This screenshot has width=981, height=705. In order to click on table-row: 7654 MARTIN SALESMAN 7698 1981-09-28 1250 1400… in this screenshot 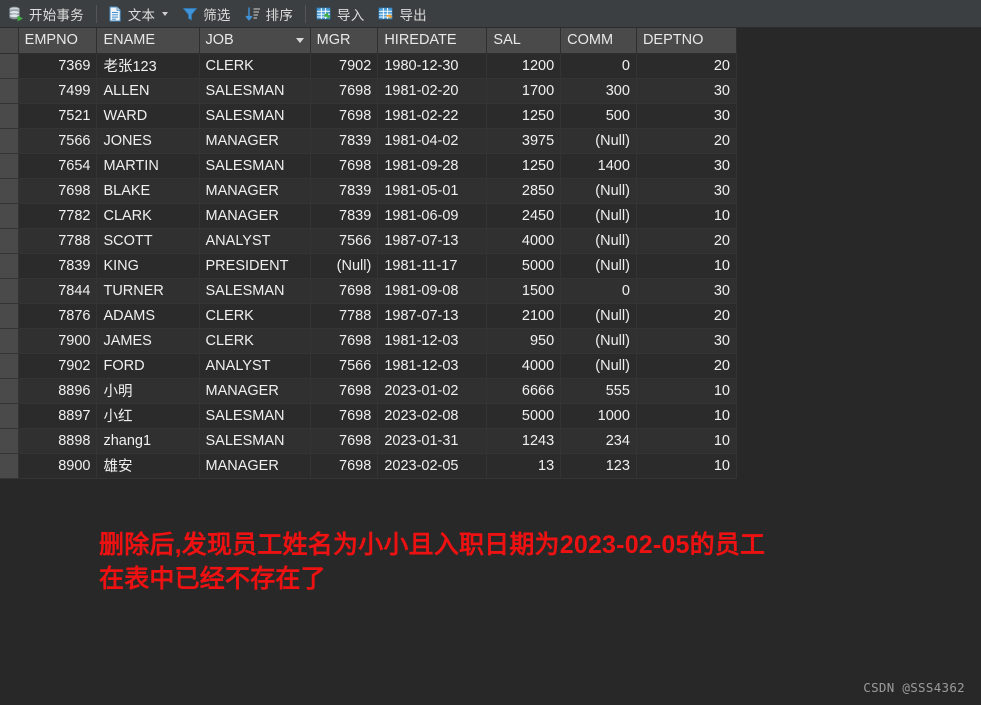, I will do `click(369, 166)`.